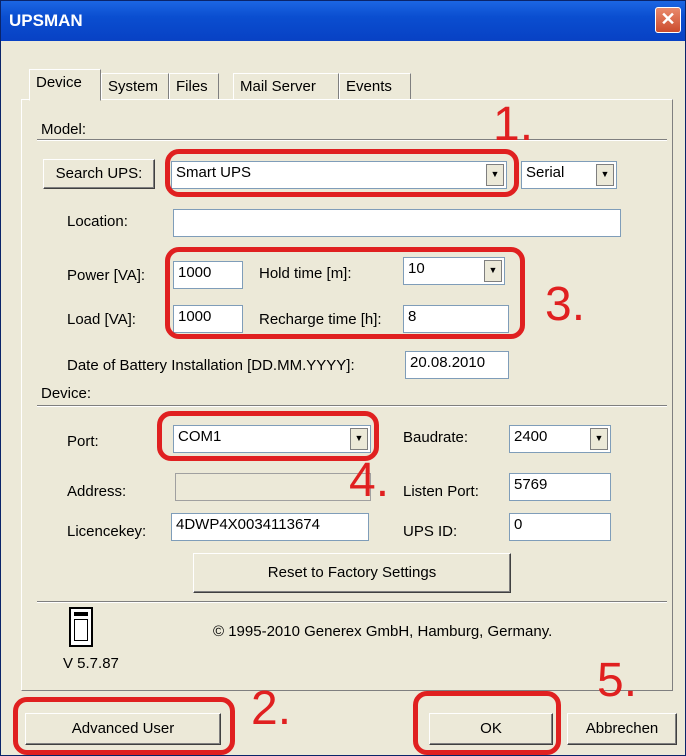 This screenshot has height=756, width=686. What do you see at coordinates (64, 129) in the screenshot?
I see `model-group-label: Model:` at bounding box center [64, 129].